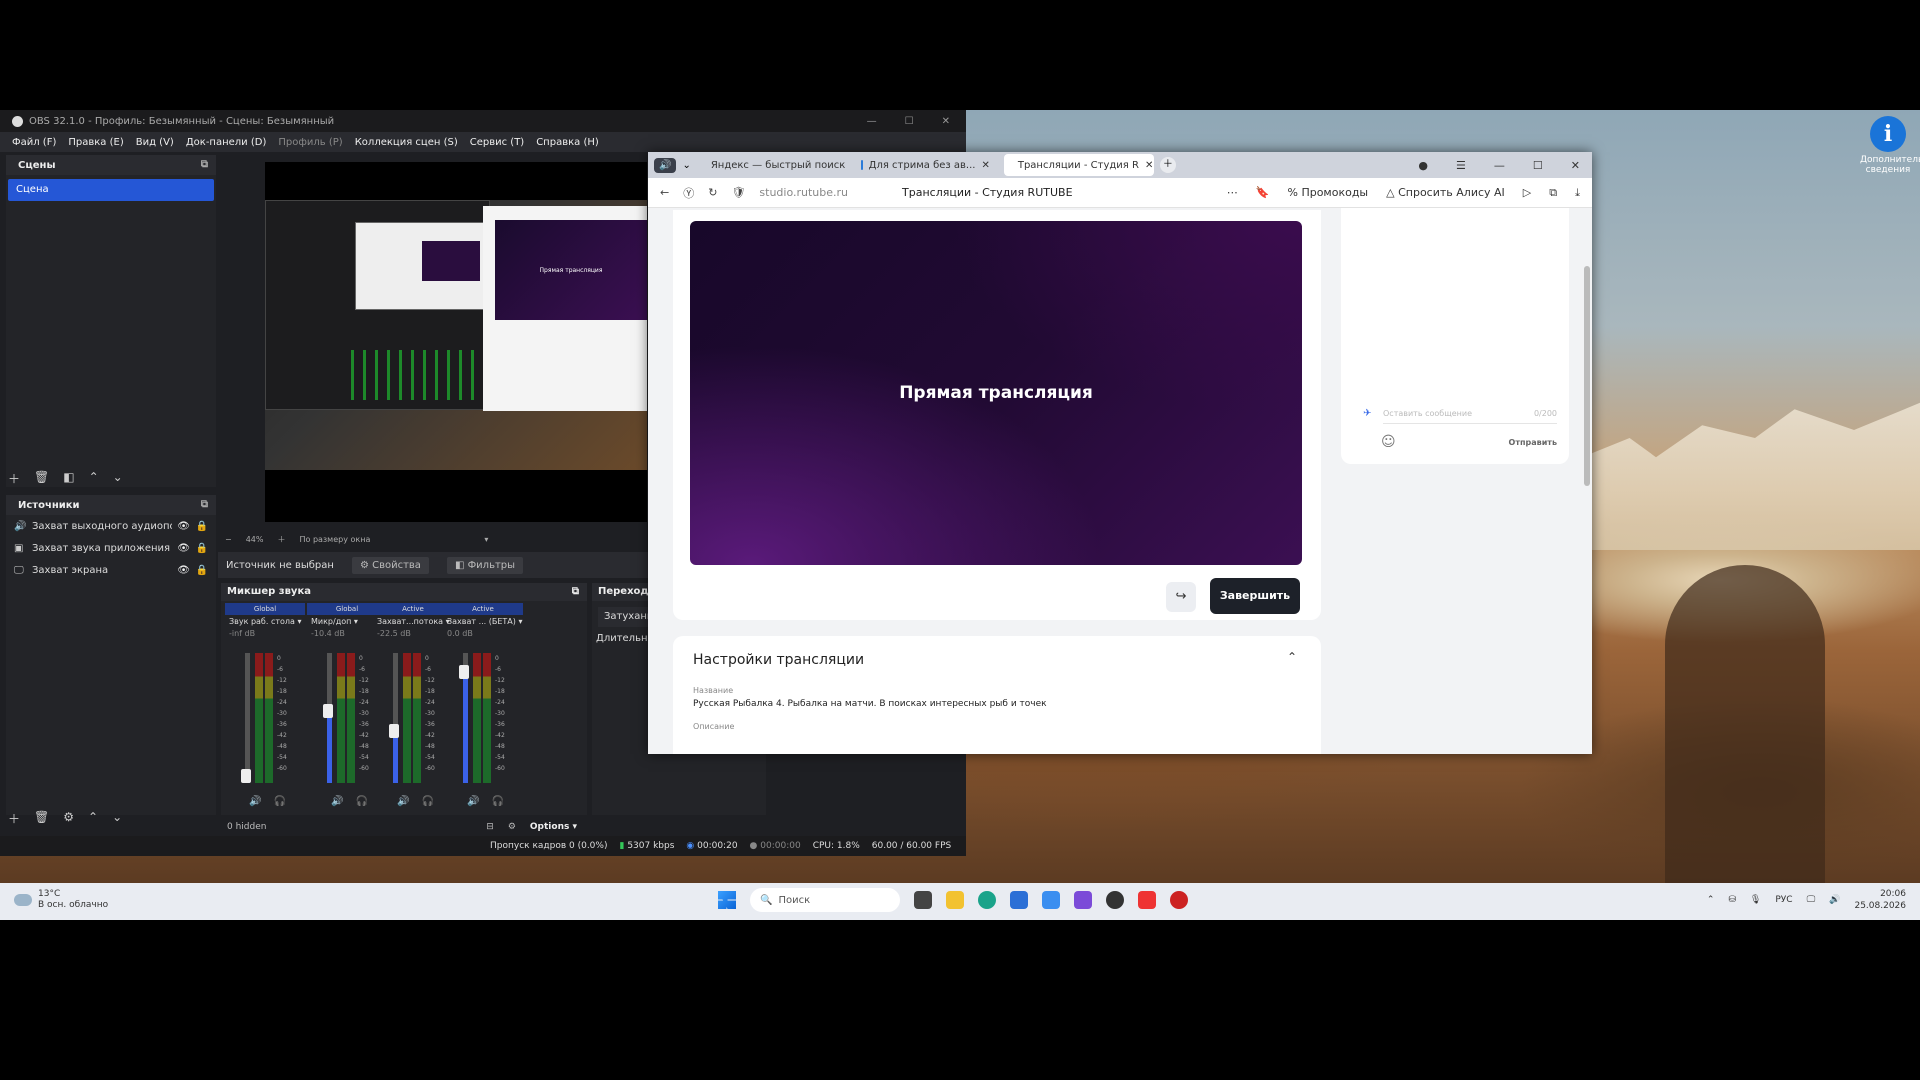  What do you see at coordinates (1051, 900) in the screenshot?
I see `mail-icon` at bounding box center [1051, 900].